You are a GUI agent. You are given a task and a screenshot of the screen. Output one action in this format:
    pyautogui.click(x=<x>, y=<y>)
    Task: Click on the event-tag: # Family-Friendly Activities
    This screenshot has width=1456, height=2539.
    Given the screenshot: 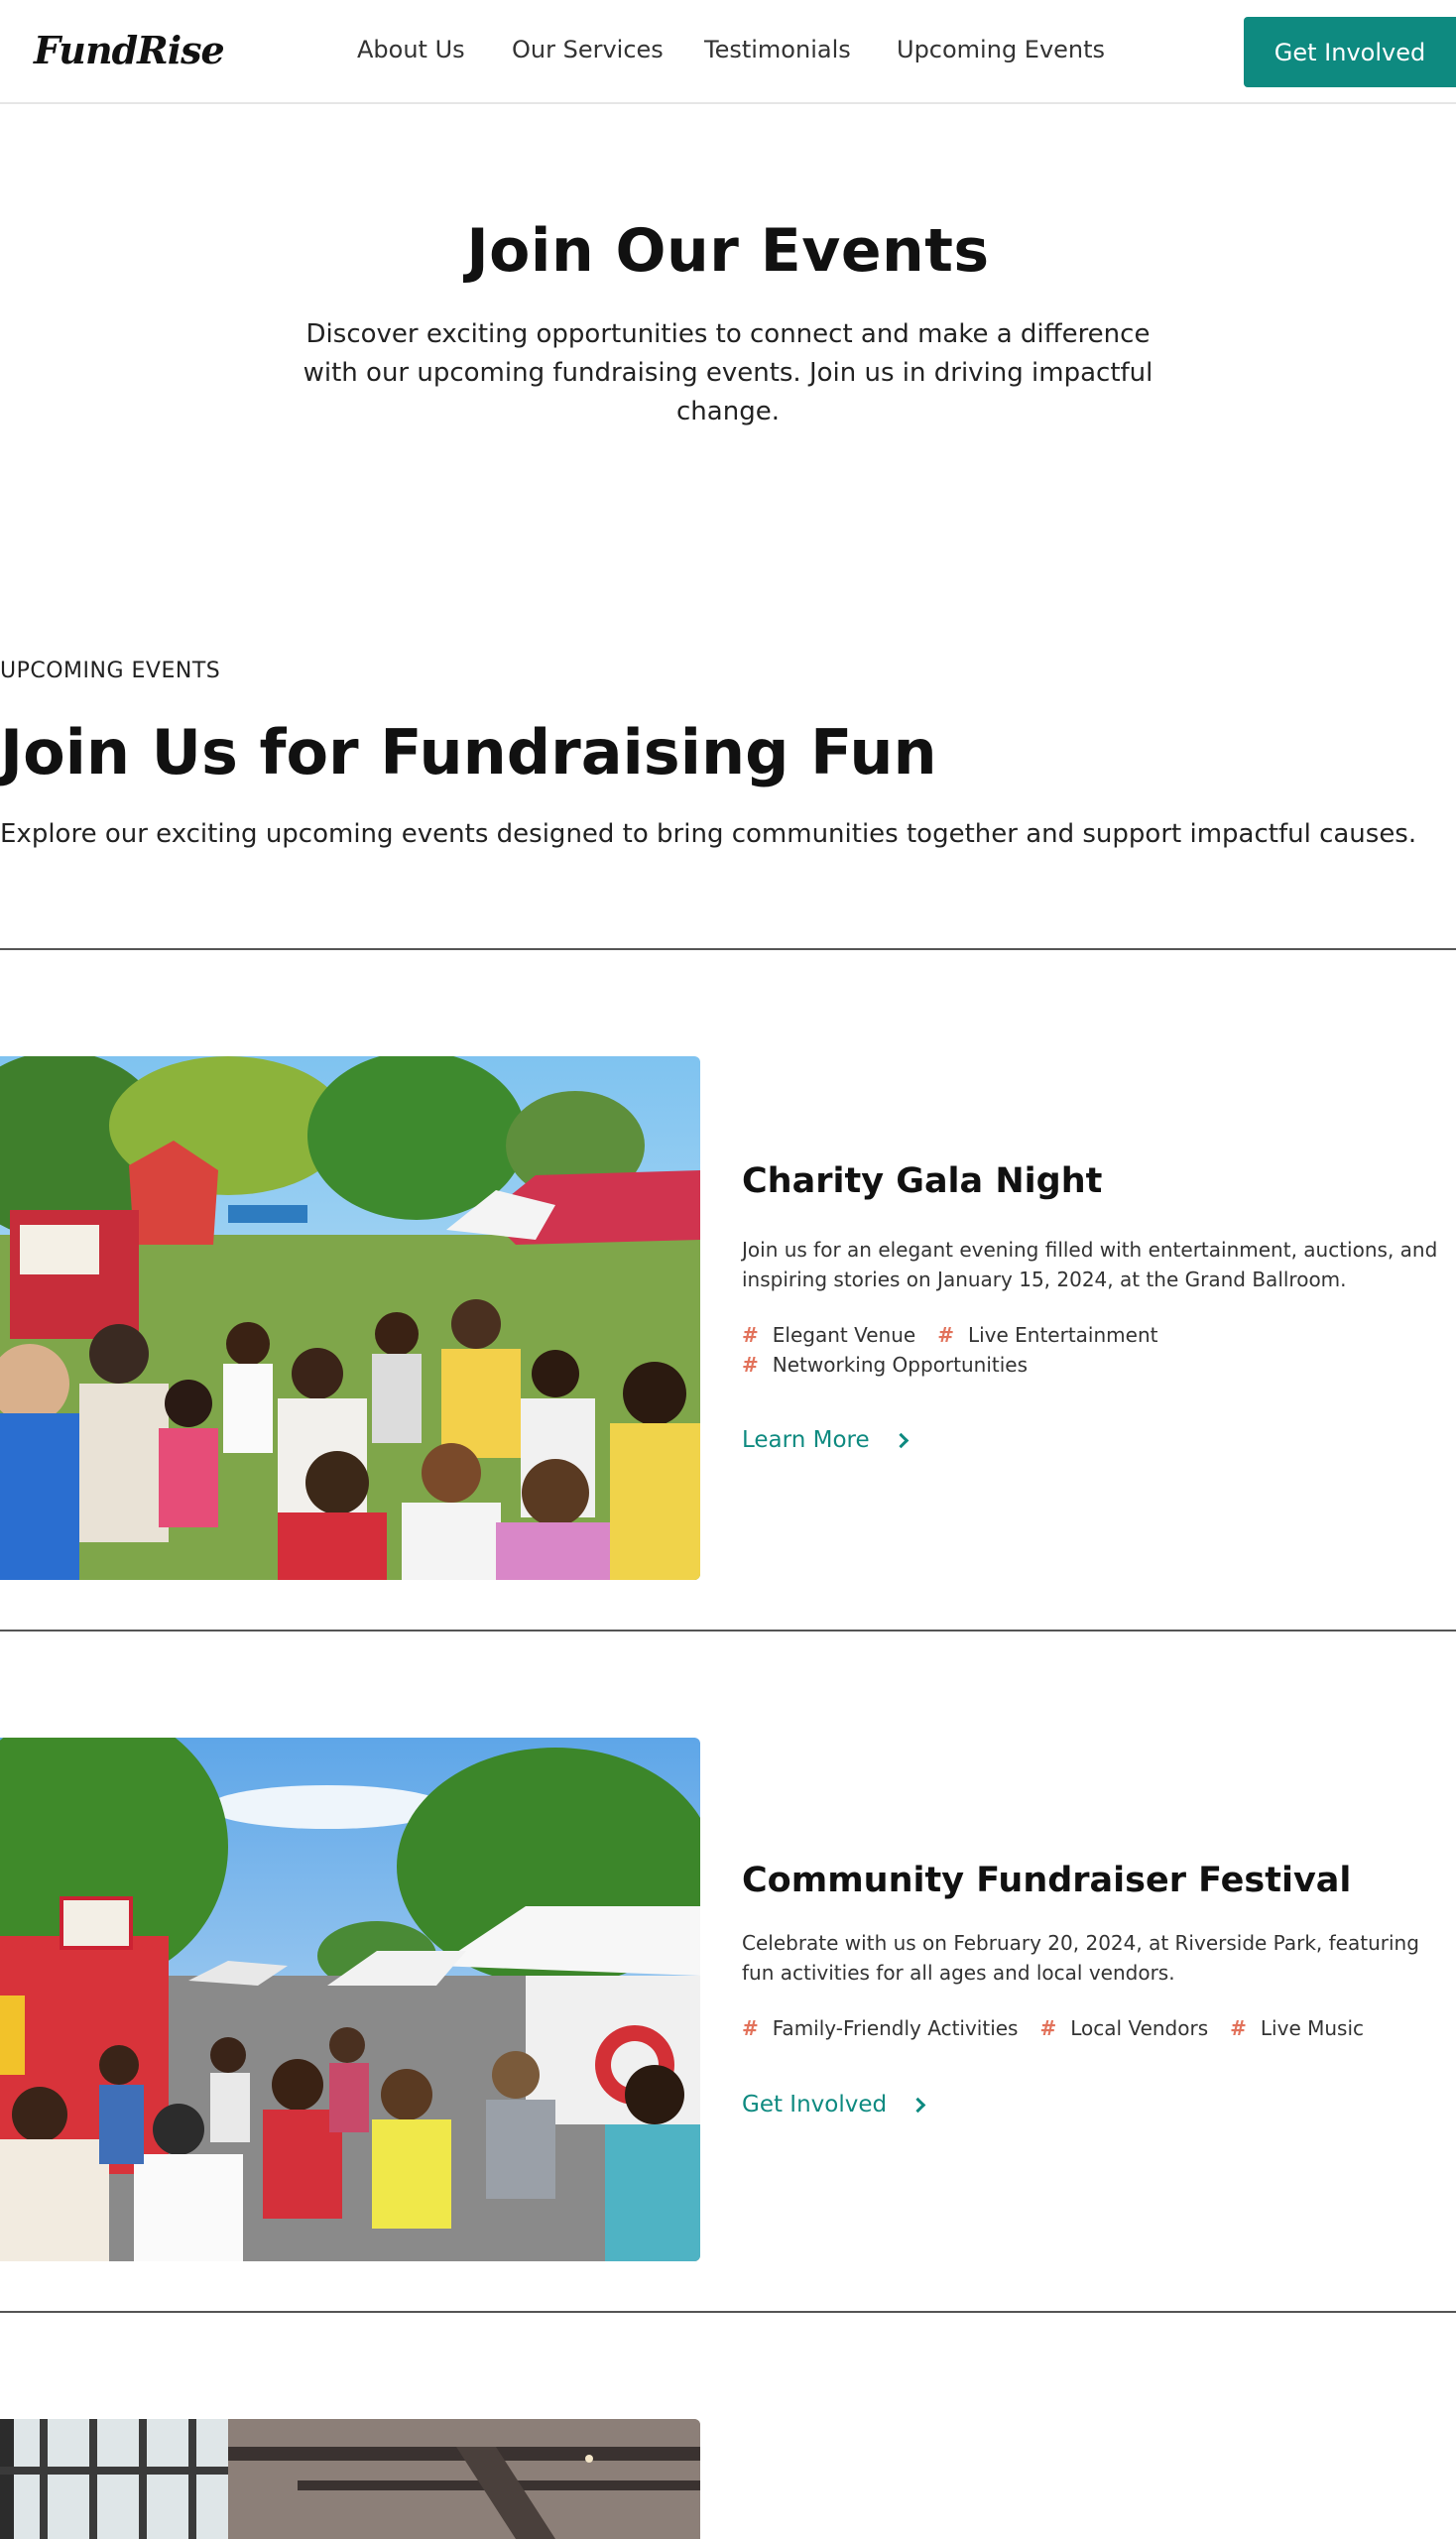 What is the action you would take?
    pyautogui.click(x=880, y=2028)
    